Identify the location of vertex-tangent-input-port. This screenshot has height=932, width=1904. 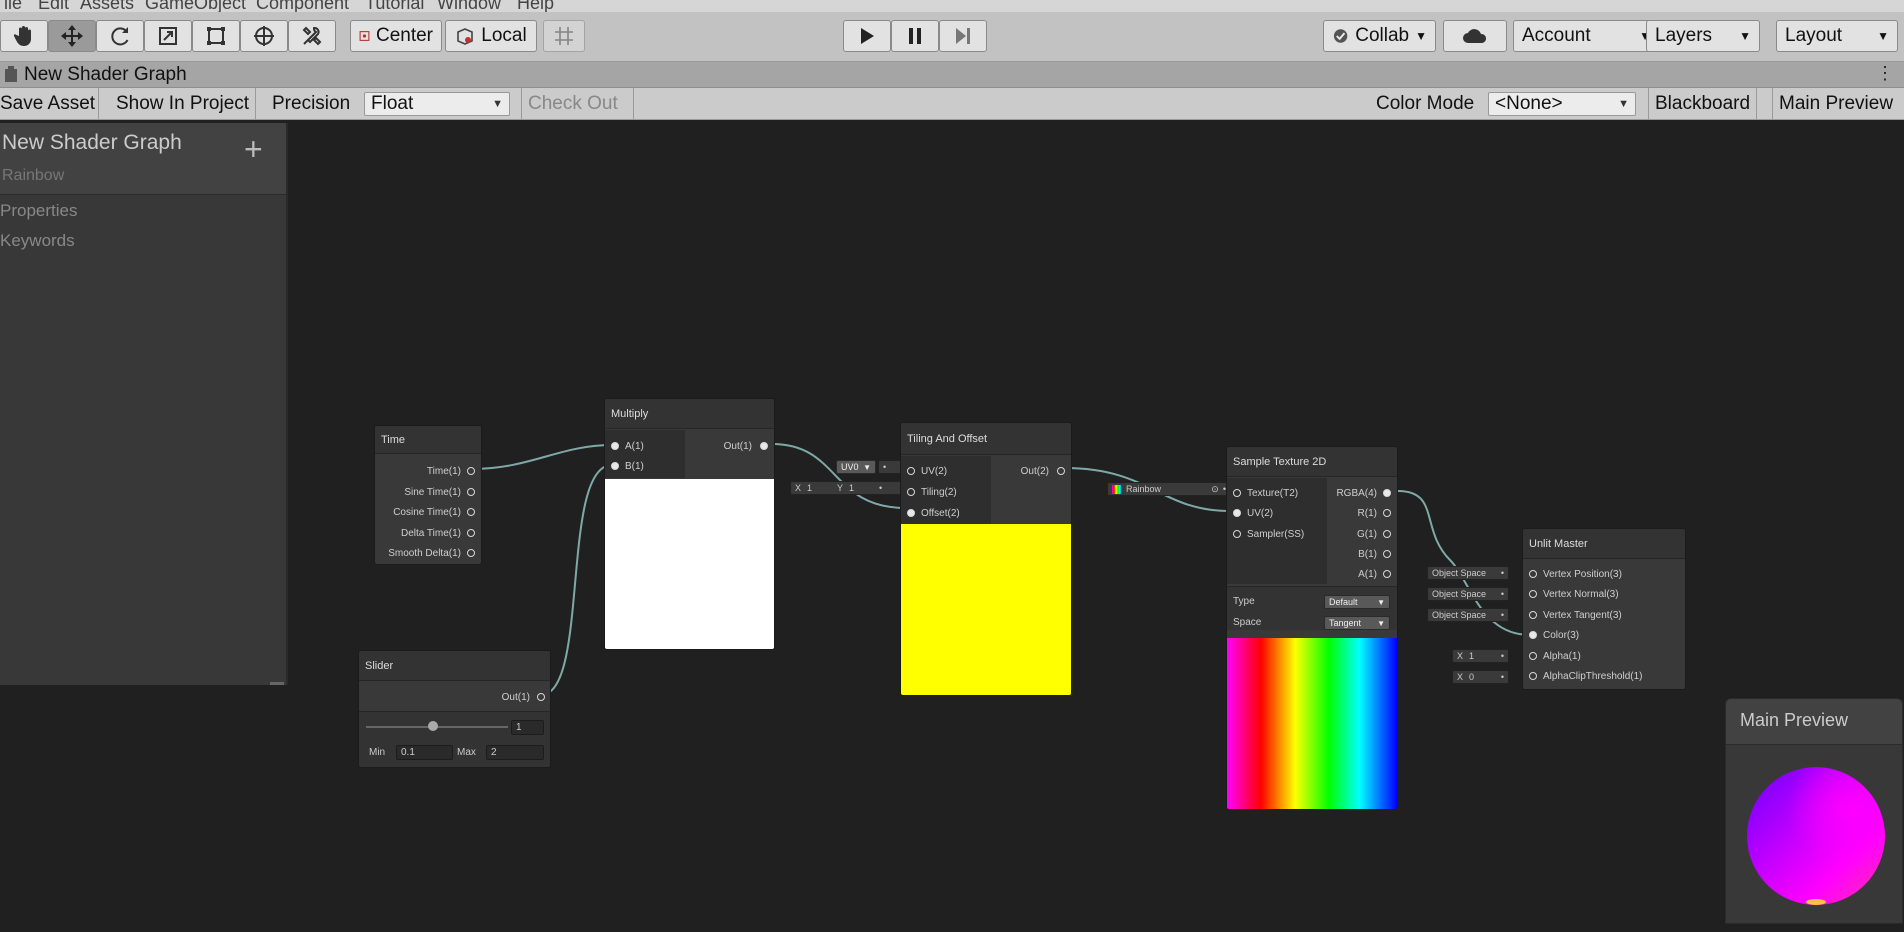
(1533, 615).